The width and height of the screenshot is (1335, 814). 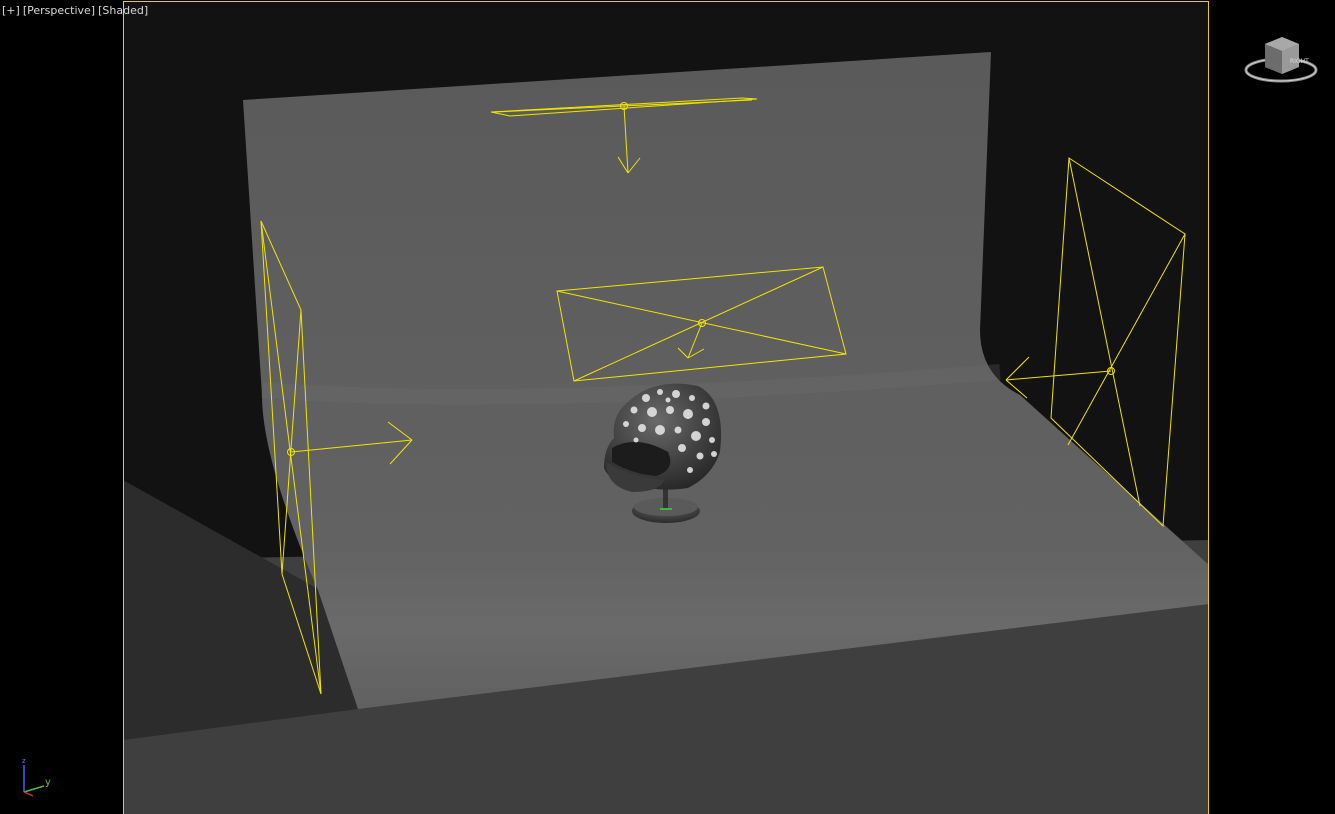 I want to click on axis-y-label: y, so click(x=48, y=782).